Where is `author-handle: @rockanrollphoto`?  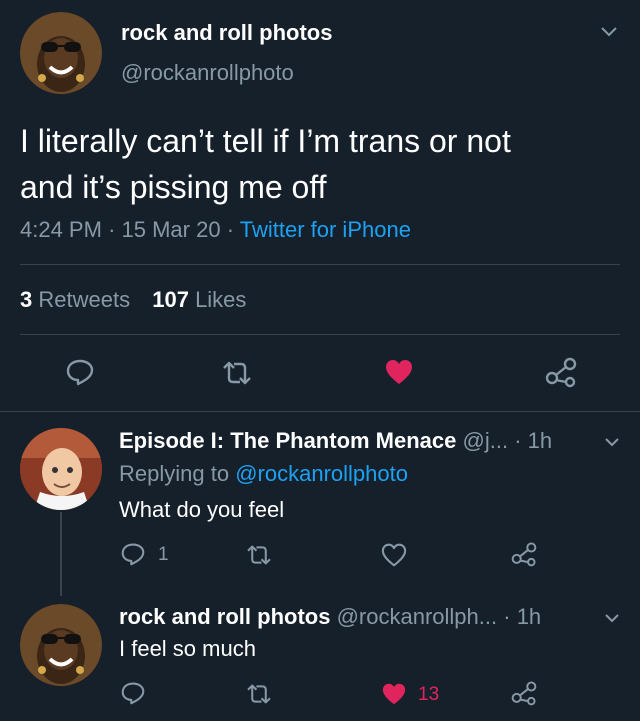 author-handle: @rockanrollphoto is located at coordinates (207, 73).